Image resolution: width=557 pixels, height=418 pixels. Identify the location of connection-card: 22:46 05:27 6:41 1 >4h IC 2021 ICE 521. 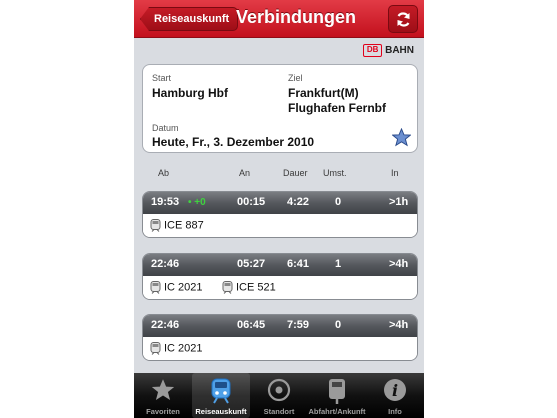
(280, 276).